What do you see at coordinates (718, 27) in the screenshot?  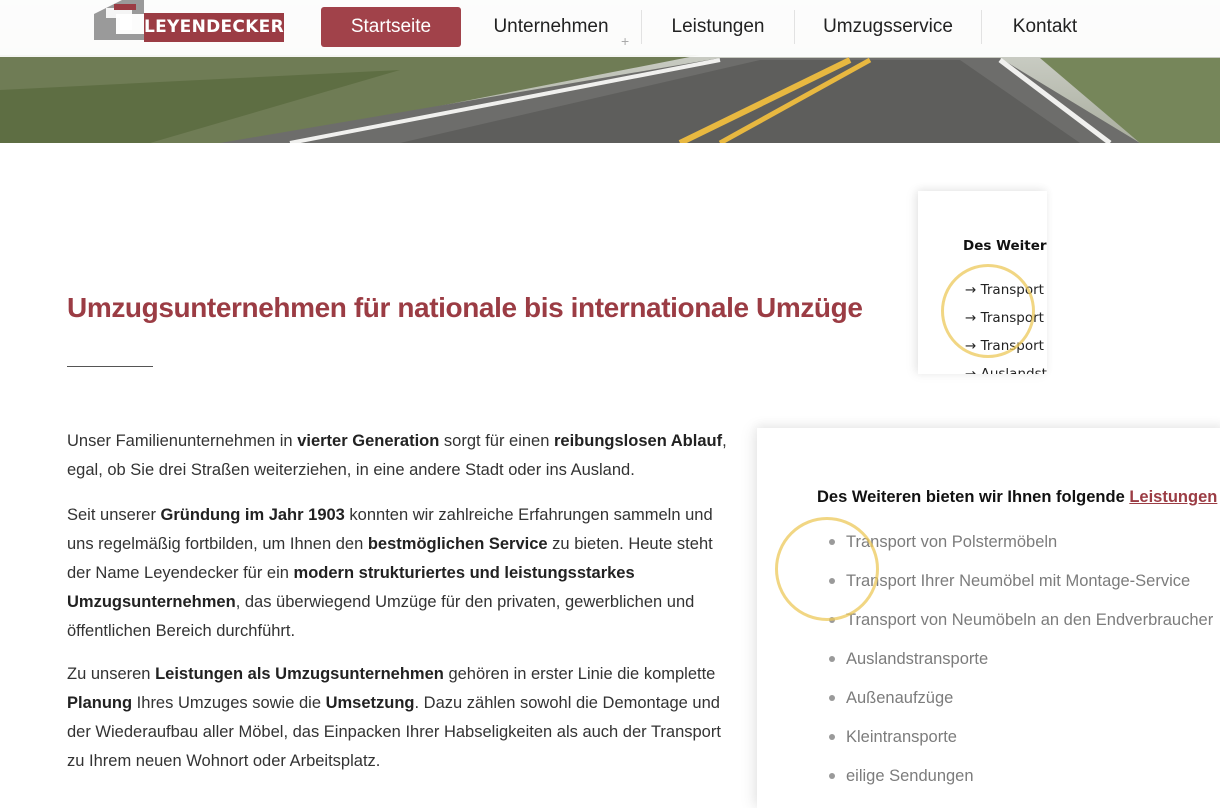 I see `nav-leistungen: Leistungen` at bounding box center [718, 27].